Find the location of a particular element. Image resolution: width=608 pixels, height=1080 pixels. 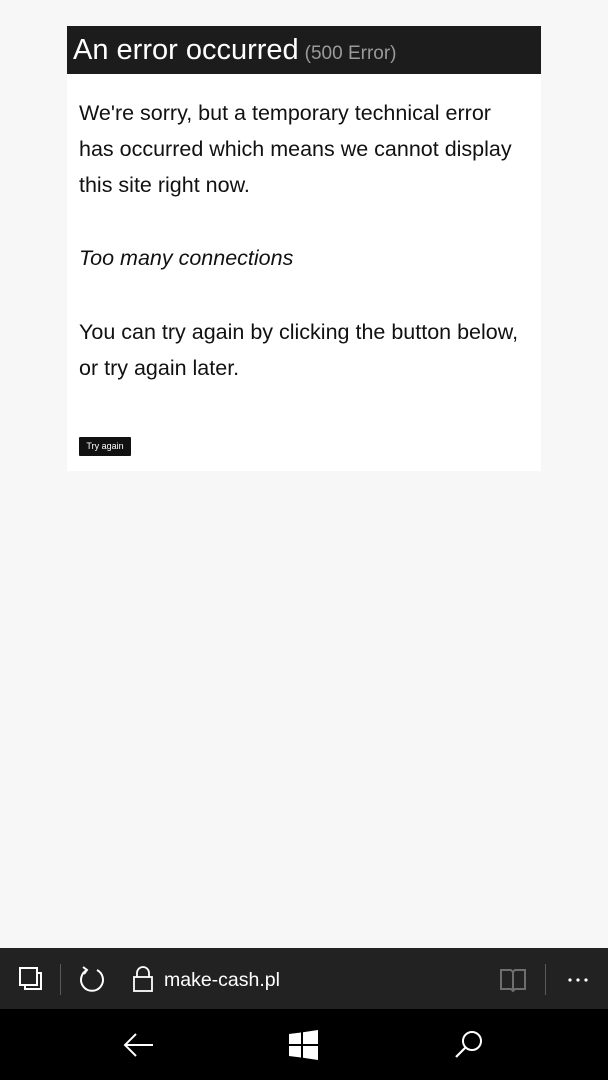

try-again-button: Try again is located at coordinates (105, 446).